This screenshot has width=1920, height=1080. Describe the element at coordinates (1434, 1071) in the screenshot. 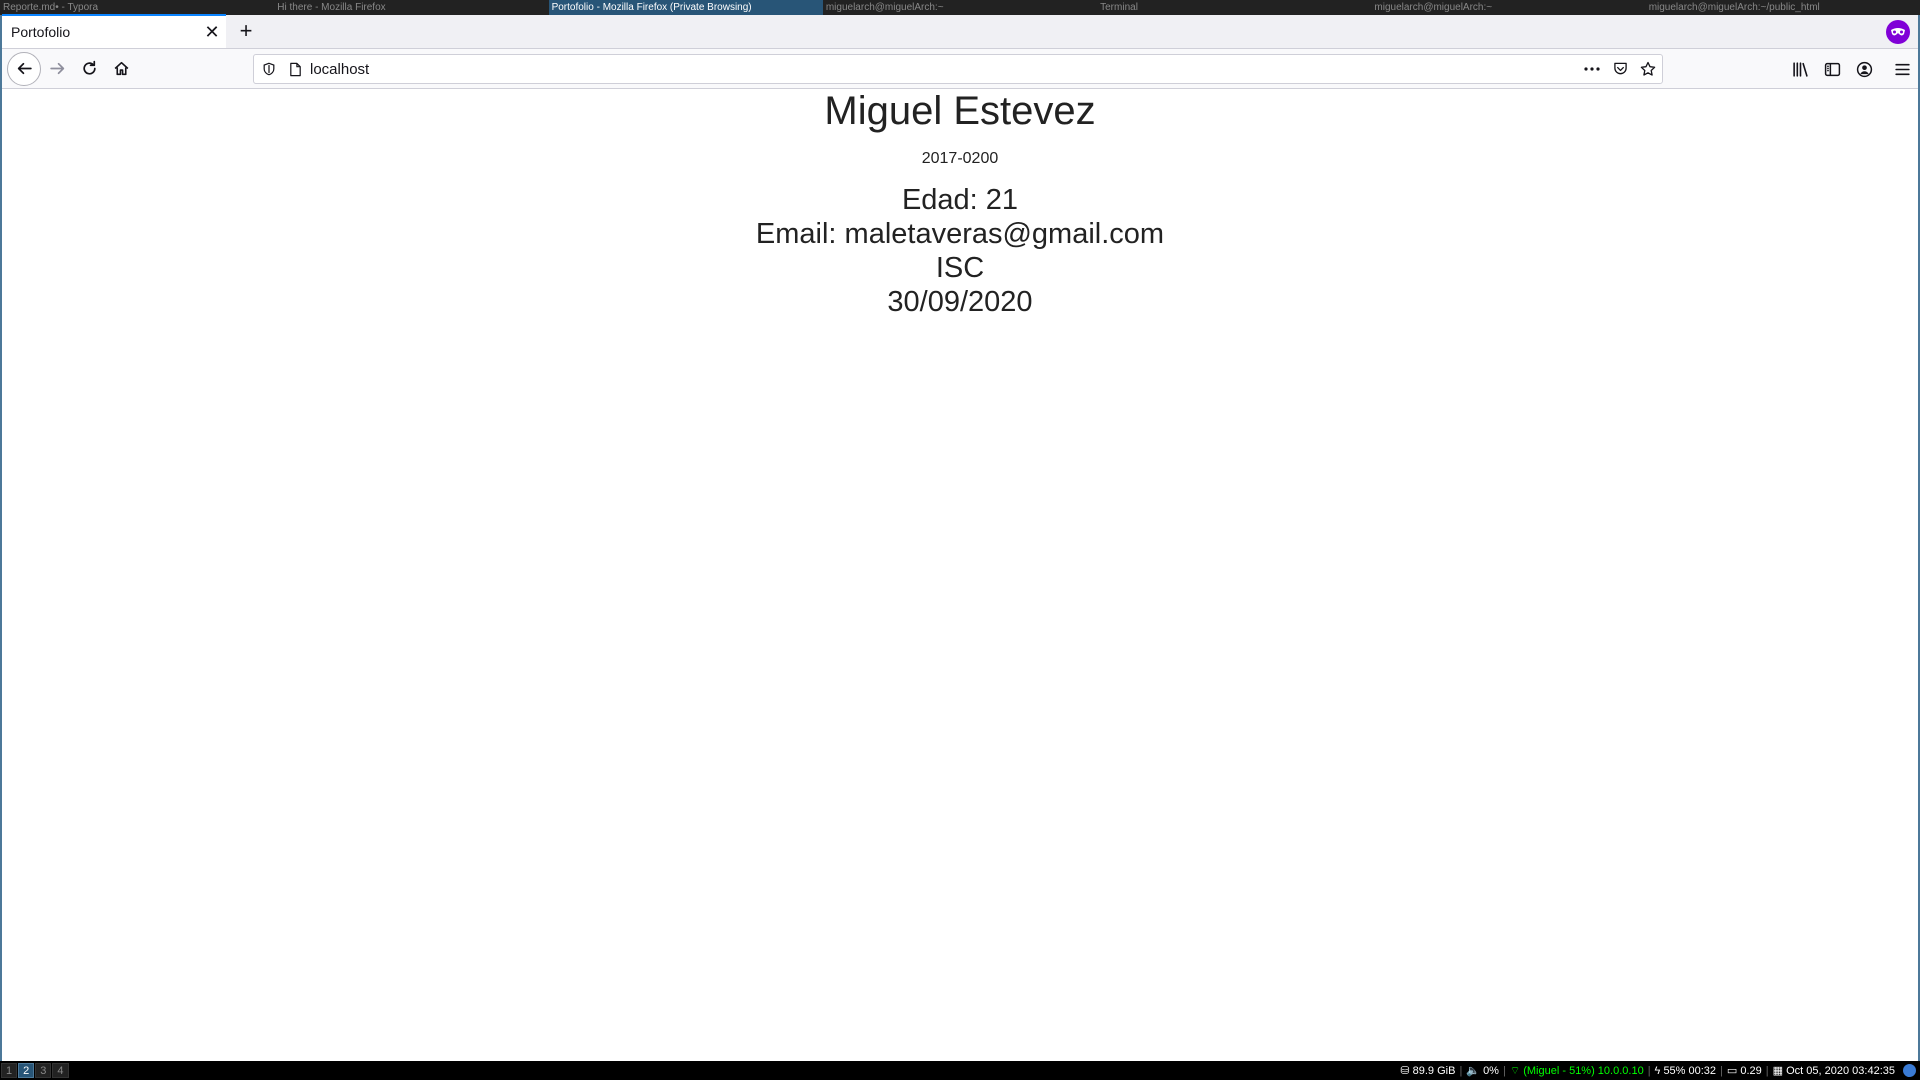

I see `disk-value: 89.9 GiB` at that location.